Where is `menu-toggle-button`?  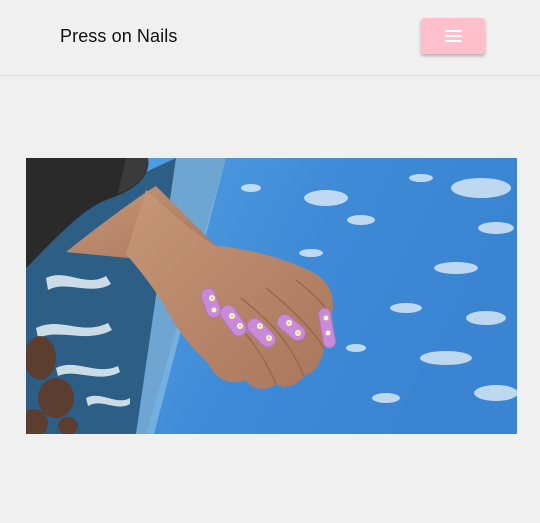
menu-toggle-button is located at coordinates (453, 36).